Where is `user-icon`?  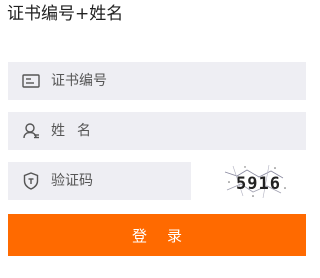
user-icon is located at coordinates (31, 131).